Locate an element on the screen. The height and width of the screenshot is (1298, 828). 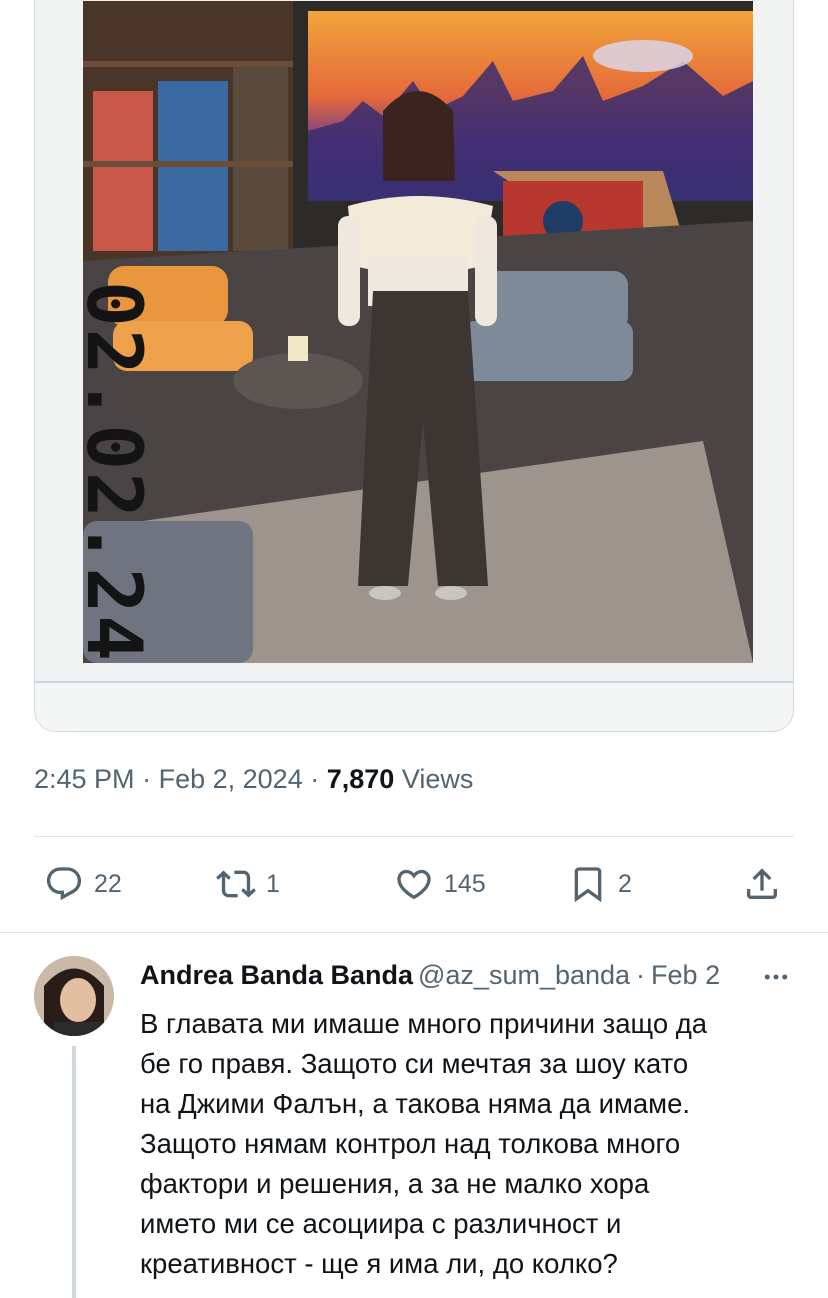
action-bar: 22 1 145 2 is located at coordinates (415, 884).